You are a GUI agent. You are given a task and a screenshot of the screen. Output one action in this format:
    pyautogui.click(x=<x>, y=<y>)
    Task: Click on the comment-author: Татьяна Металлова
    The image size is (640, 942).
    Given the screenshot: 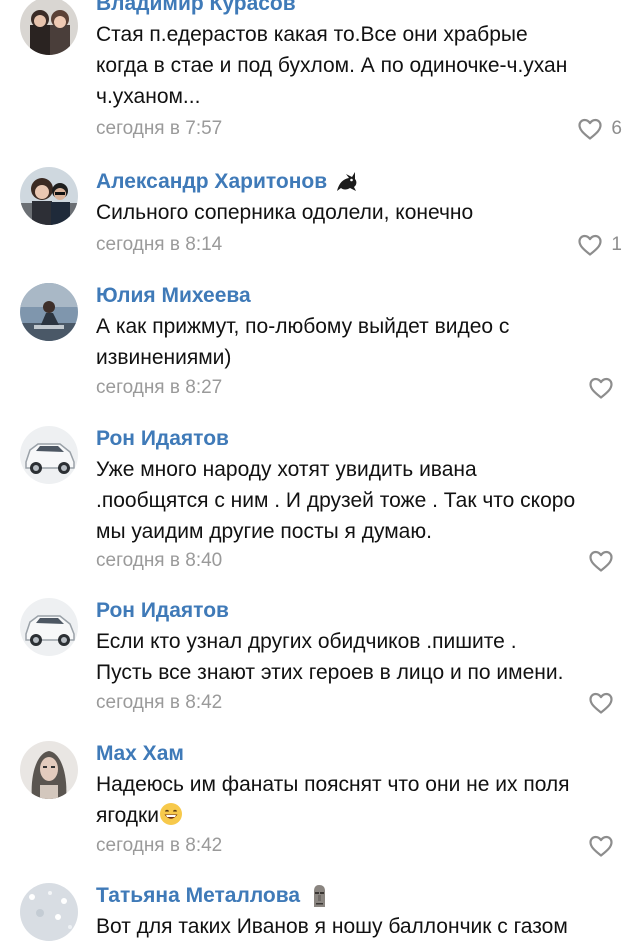 What is the action you would take?
    pyautogui.click(x=214, y=896)
    